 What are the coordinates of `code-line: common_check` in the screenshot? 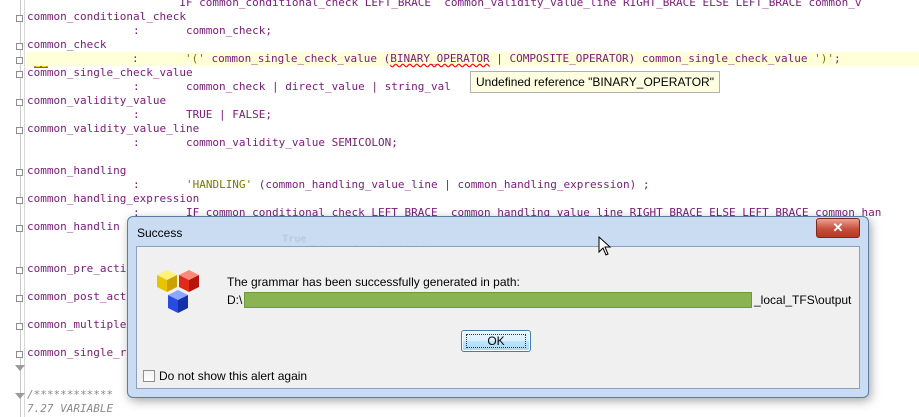 It's located at (66, 45).